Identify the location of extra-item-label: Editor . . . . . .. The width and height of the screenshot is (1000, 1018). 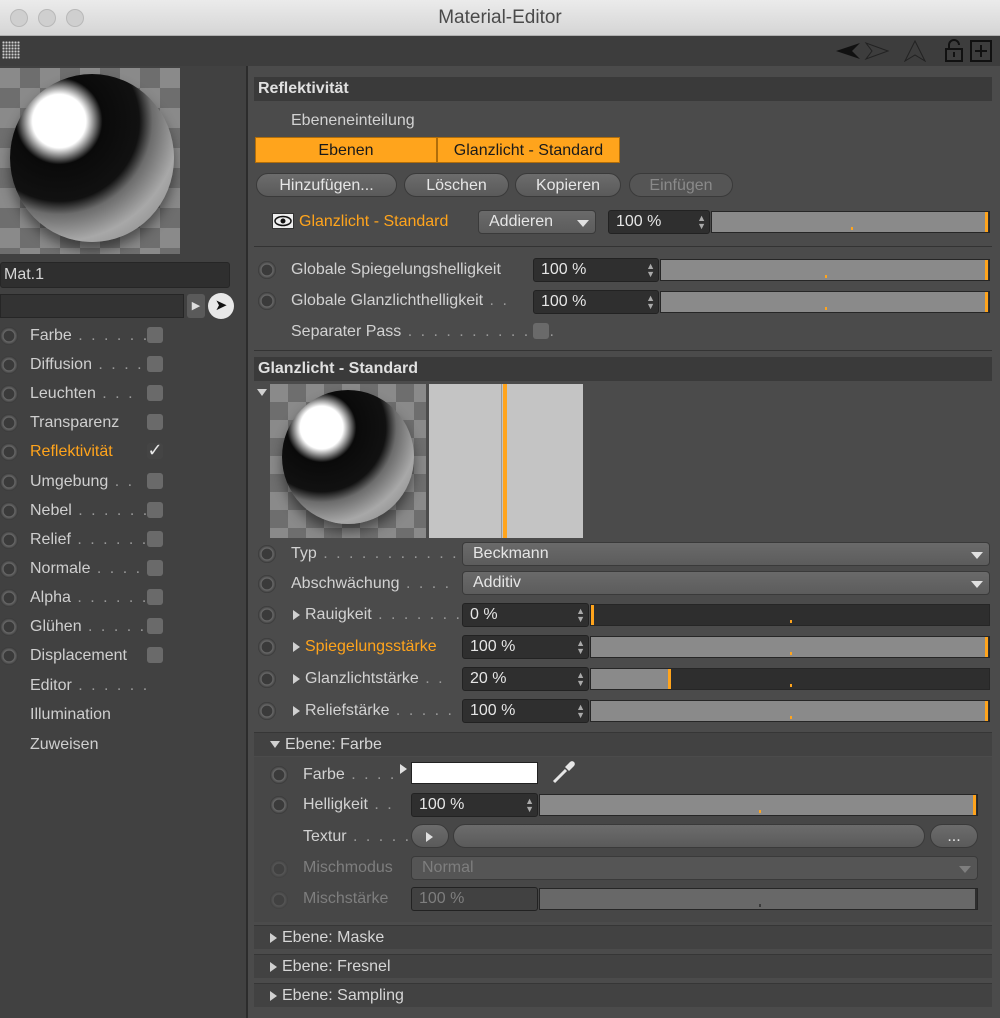
(89, 686).